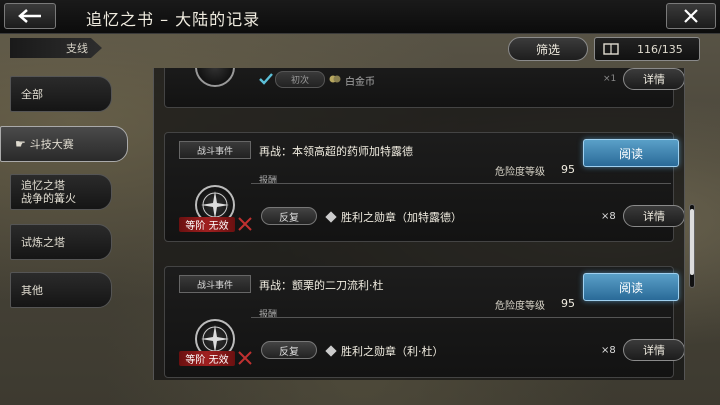  Describe the element at coordinates (20, 143) in the screenshot. I see `pointing-hand-icon: ☛` at that location.